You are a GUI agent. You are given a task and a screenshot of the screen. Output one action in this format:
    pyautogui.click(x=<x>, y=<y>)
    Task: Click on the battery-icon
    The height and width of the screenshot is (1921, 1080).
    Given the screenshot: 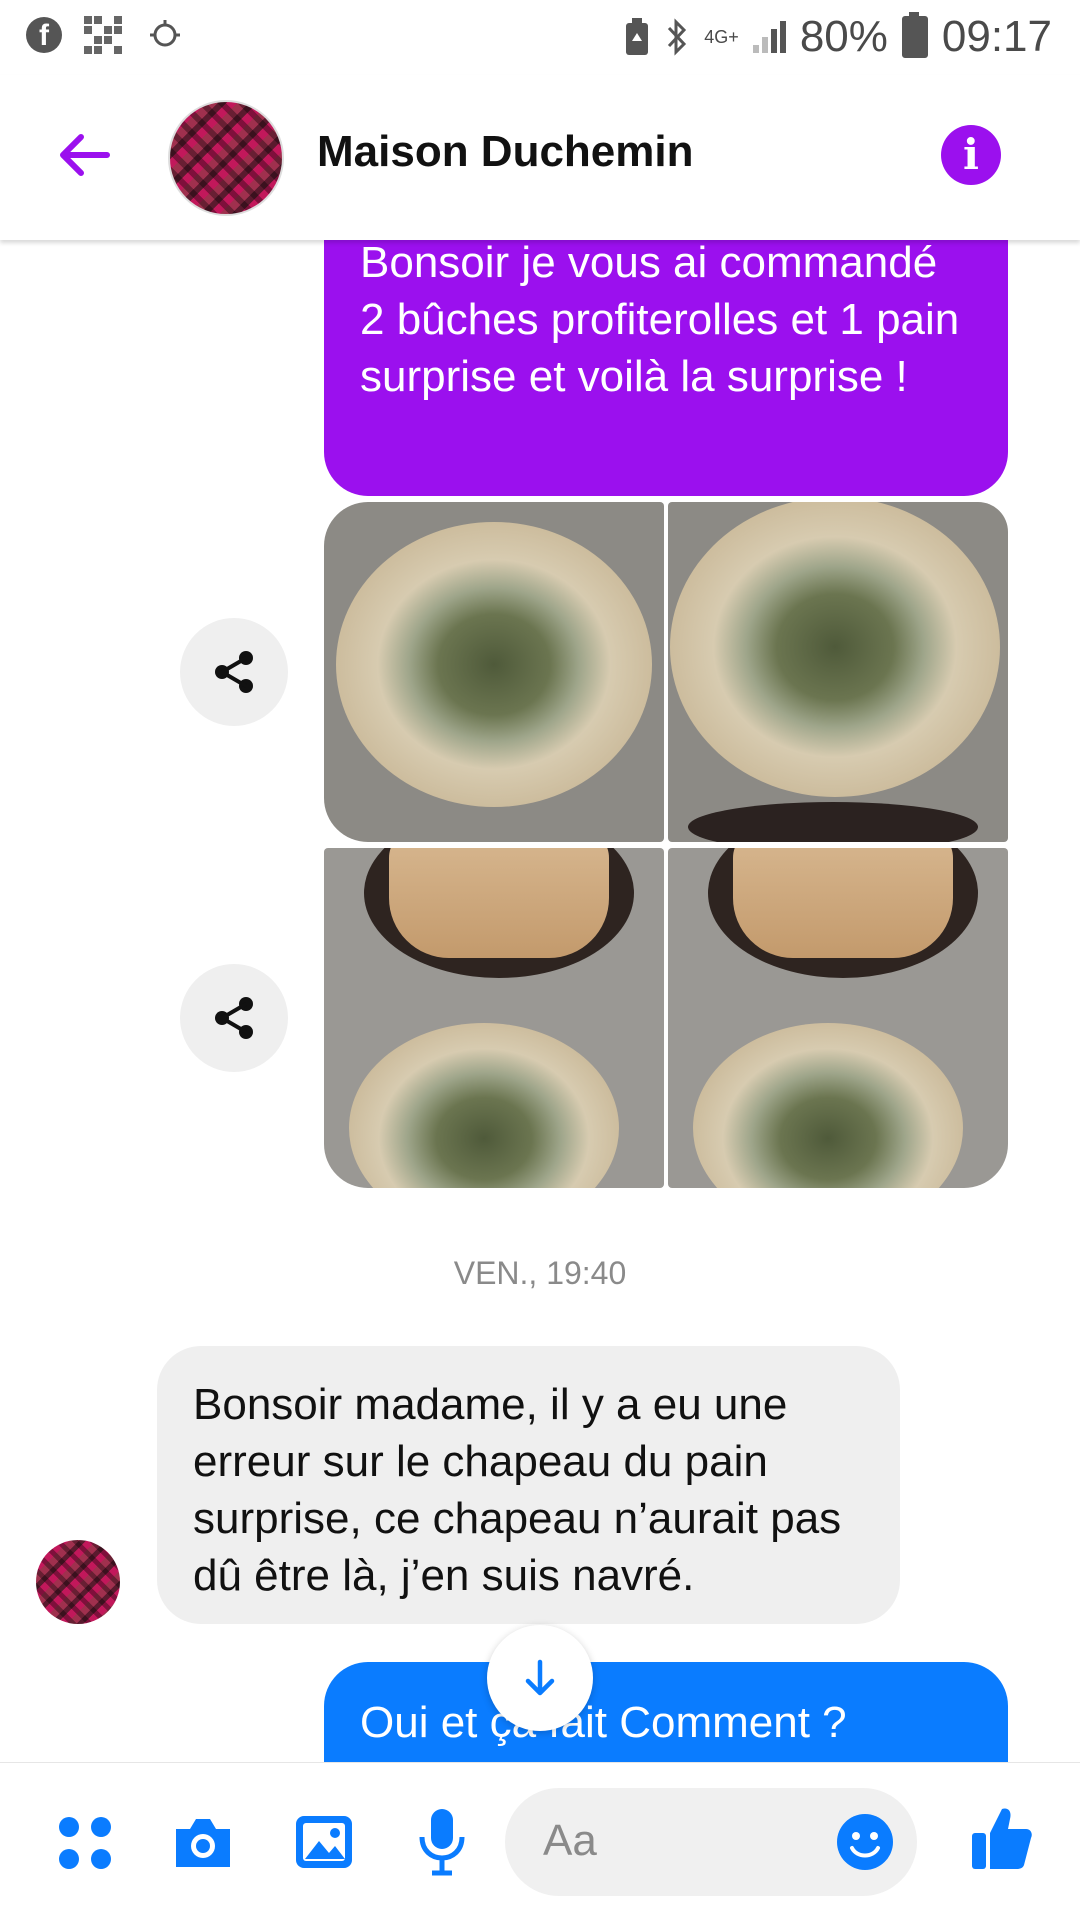 What is the action you would take?
    pyautogui.click(x=914, y=35)
    